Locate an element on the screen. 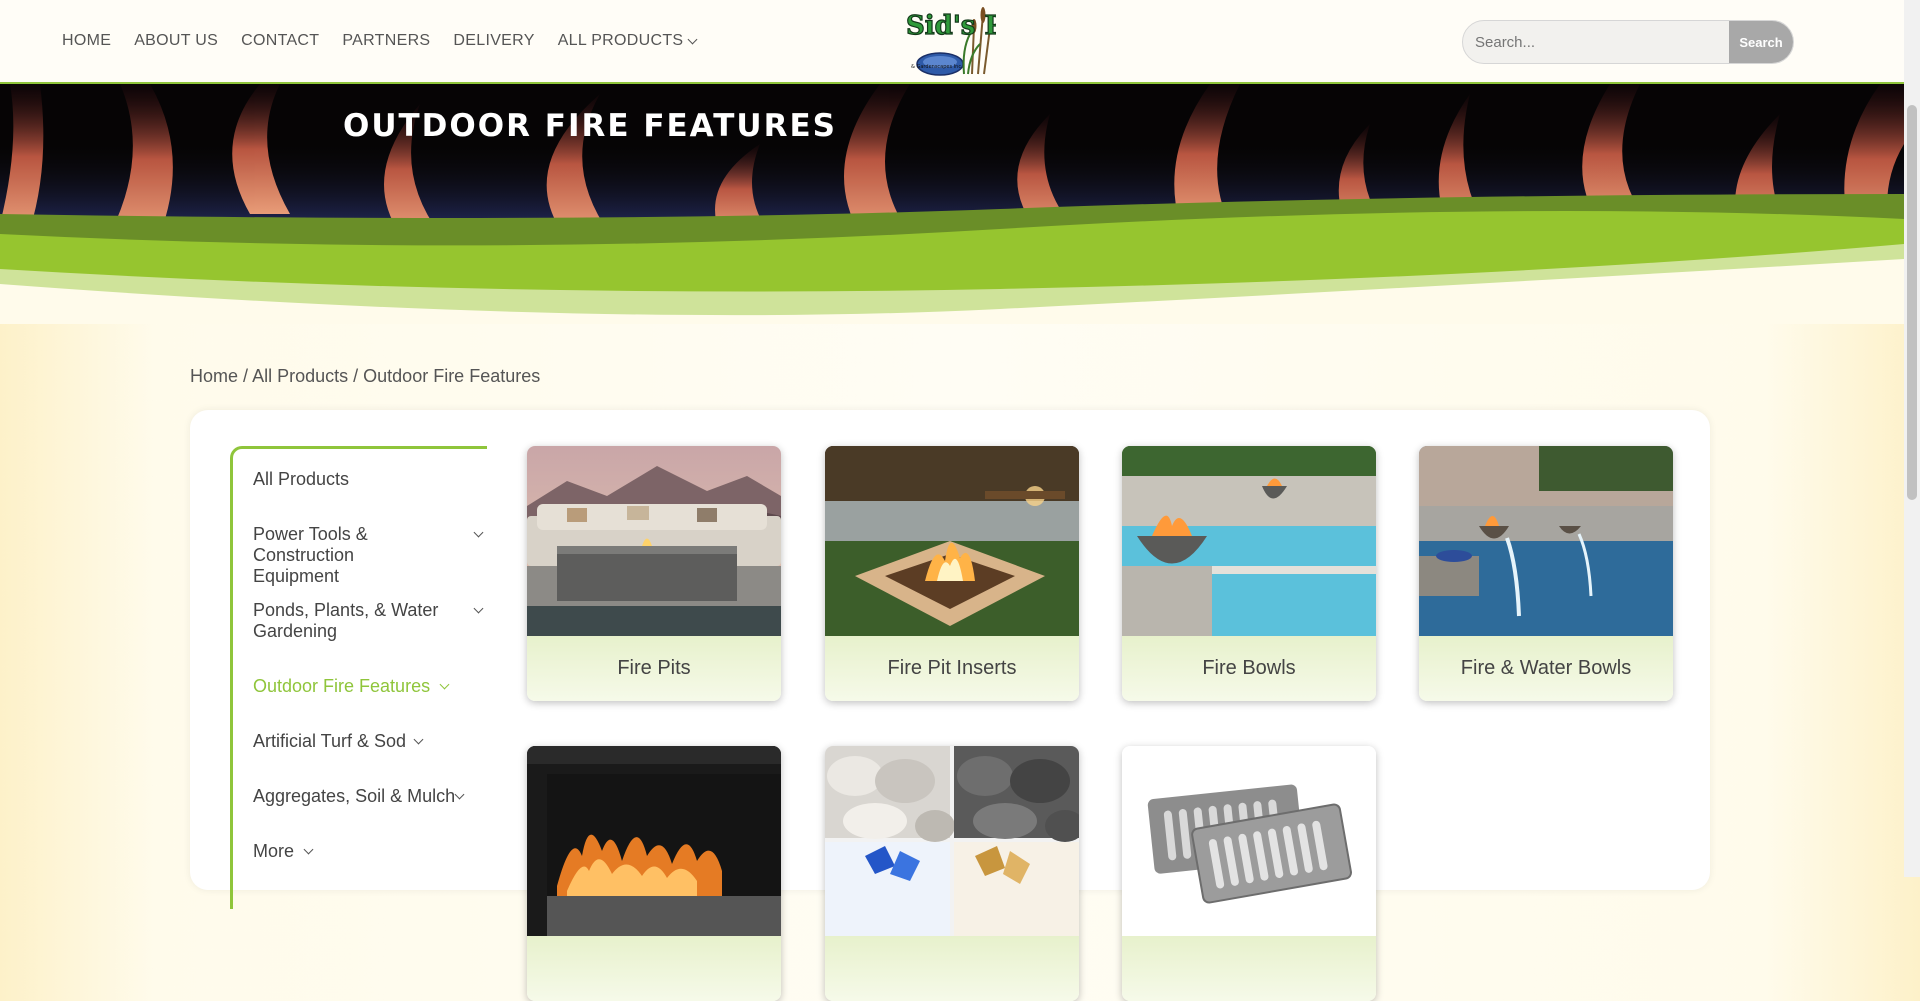 This screenshot has width=1920, height=1001. sidebar-item-power-tools: Power Tools & Construction Equipment is located at coordinates (368, 555).